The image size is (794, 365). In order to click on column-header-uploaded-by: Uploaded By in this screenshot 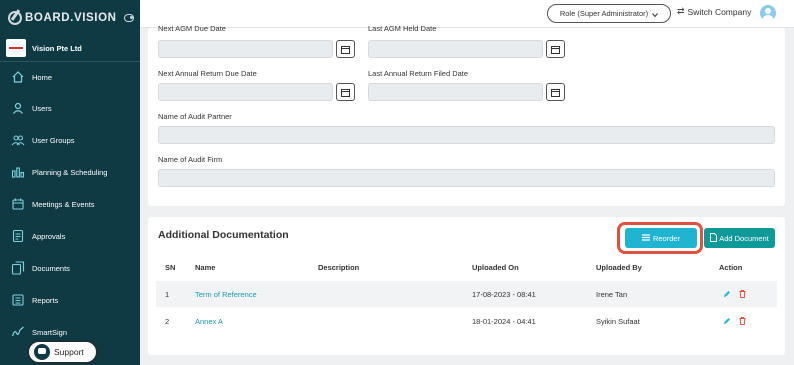, I will do `click(619, 267)`.